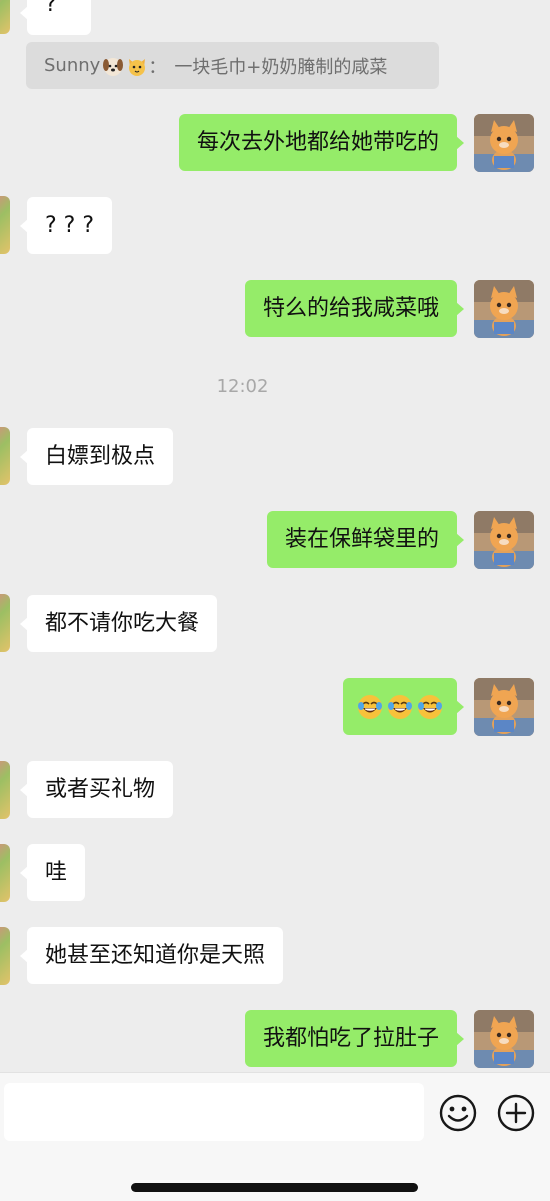 This screenshot has width=550, height=1201. I want to click on message-text: 装在保鲜袋里的, so click(361, 539).